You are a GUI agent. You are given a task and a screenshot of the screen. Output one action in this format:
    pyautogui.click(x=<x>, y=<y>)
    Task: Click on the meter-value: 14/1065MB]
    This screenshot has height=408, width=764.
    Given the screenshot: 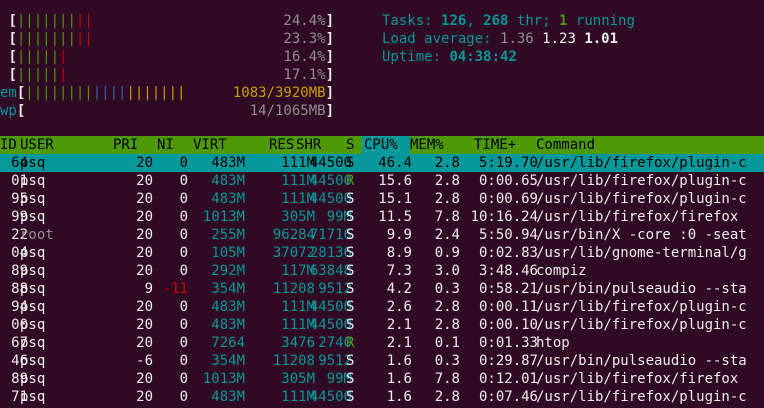 What is the action you would take?
    pyautogui.click(x=291, y=111)
    